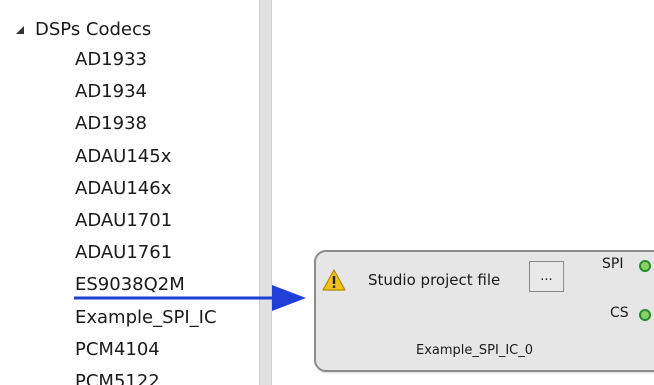  I want to click on spi-pin-label: SPI, so click(613, 264).